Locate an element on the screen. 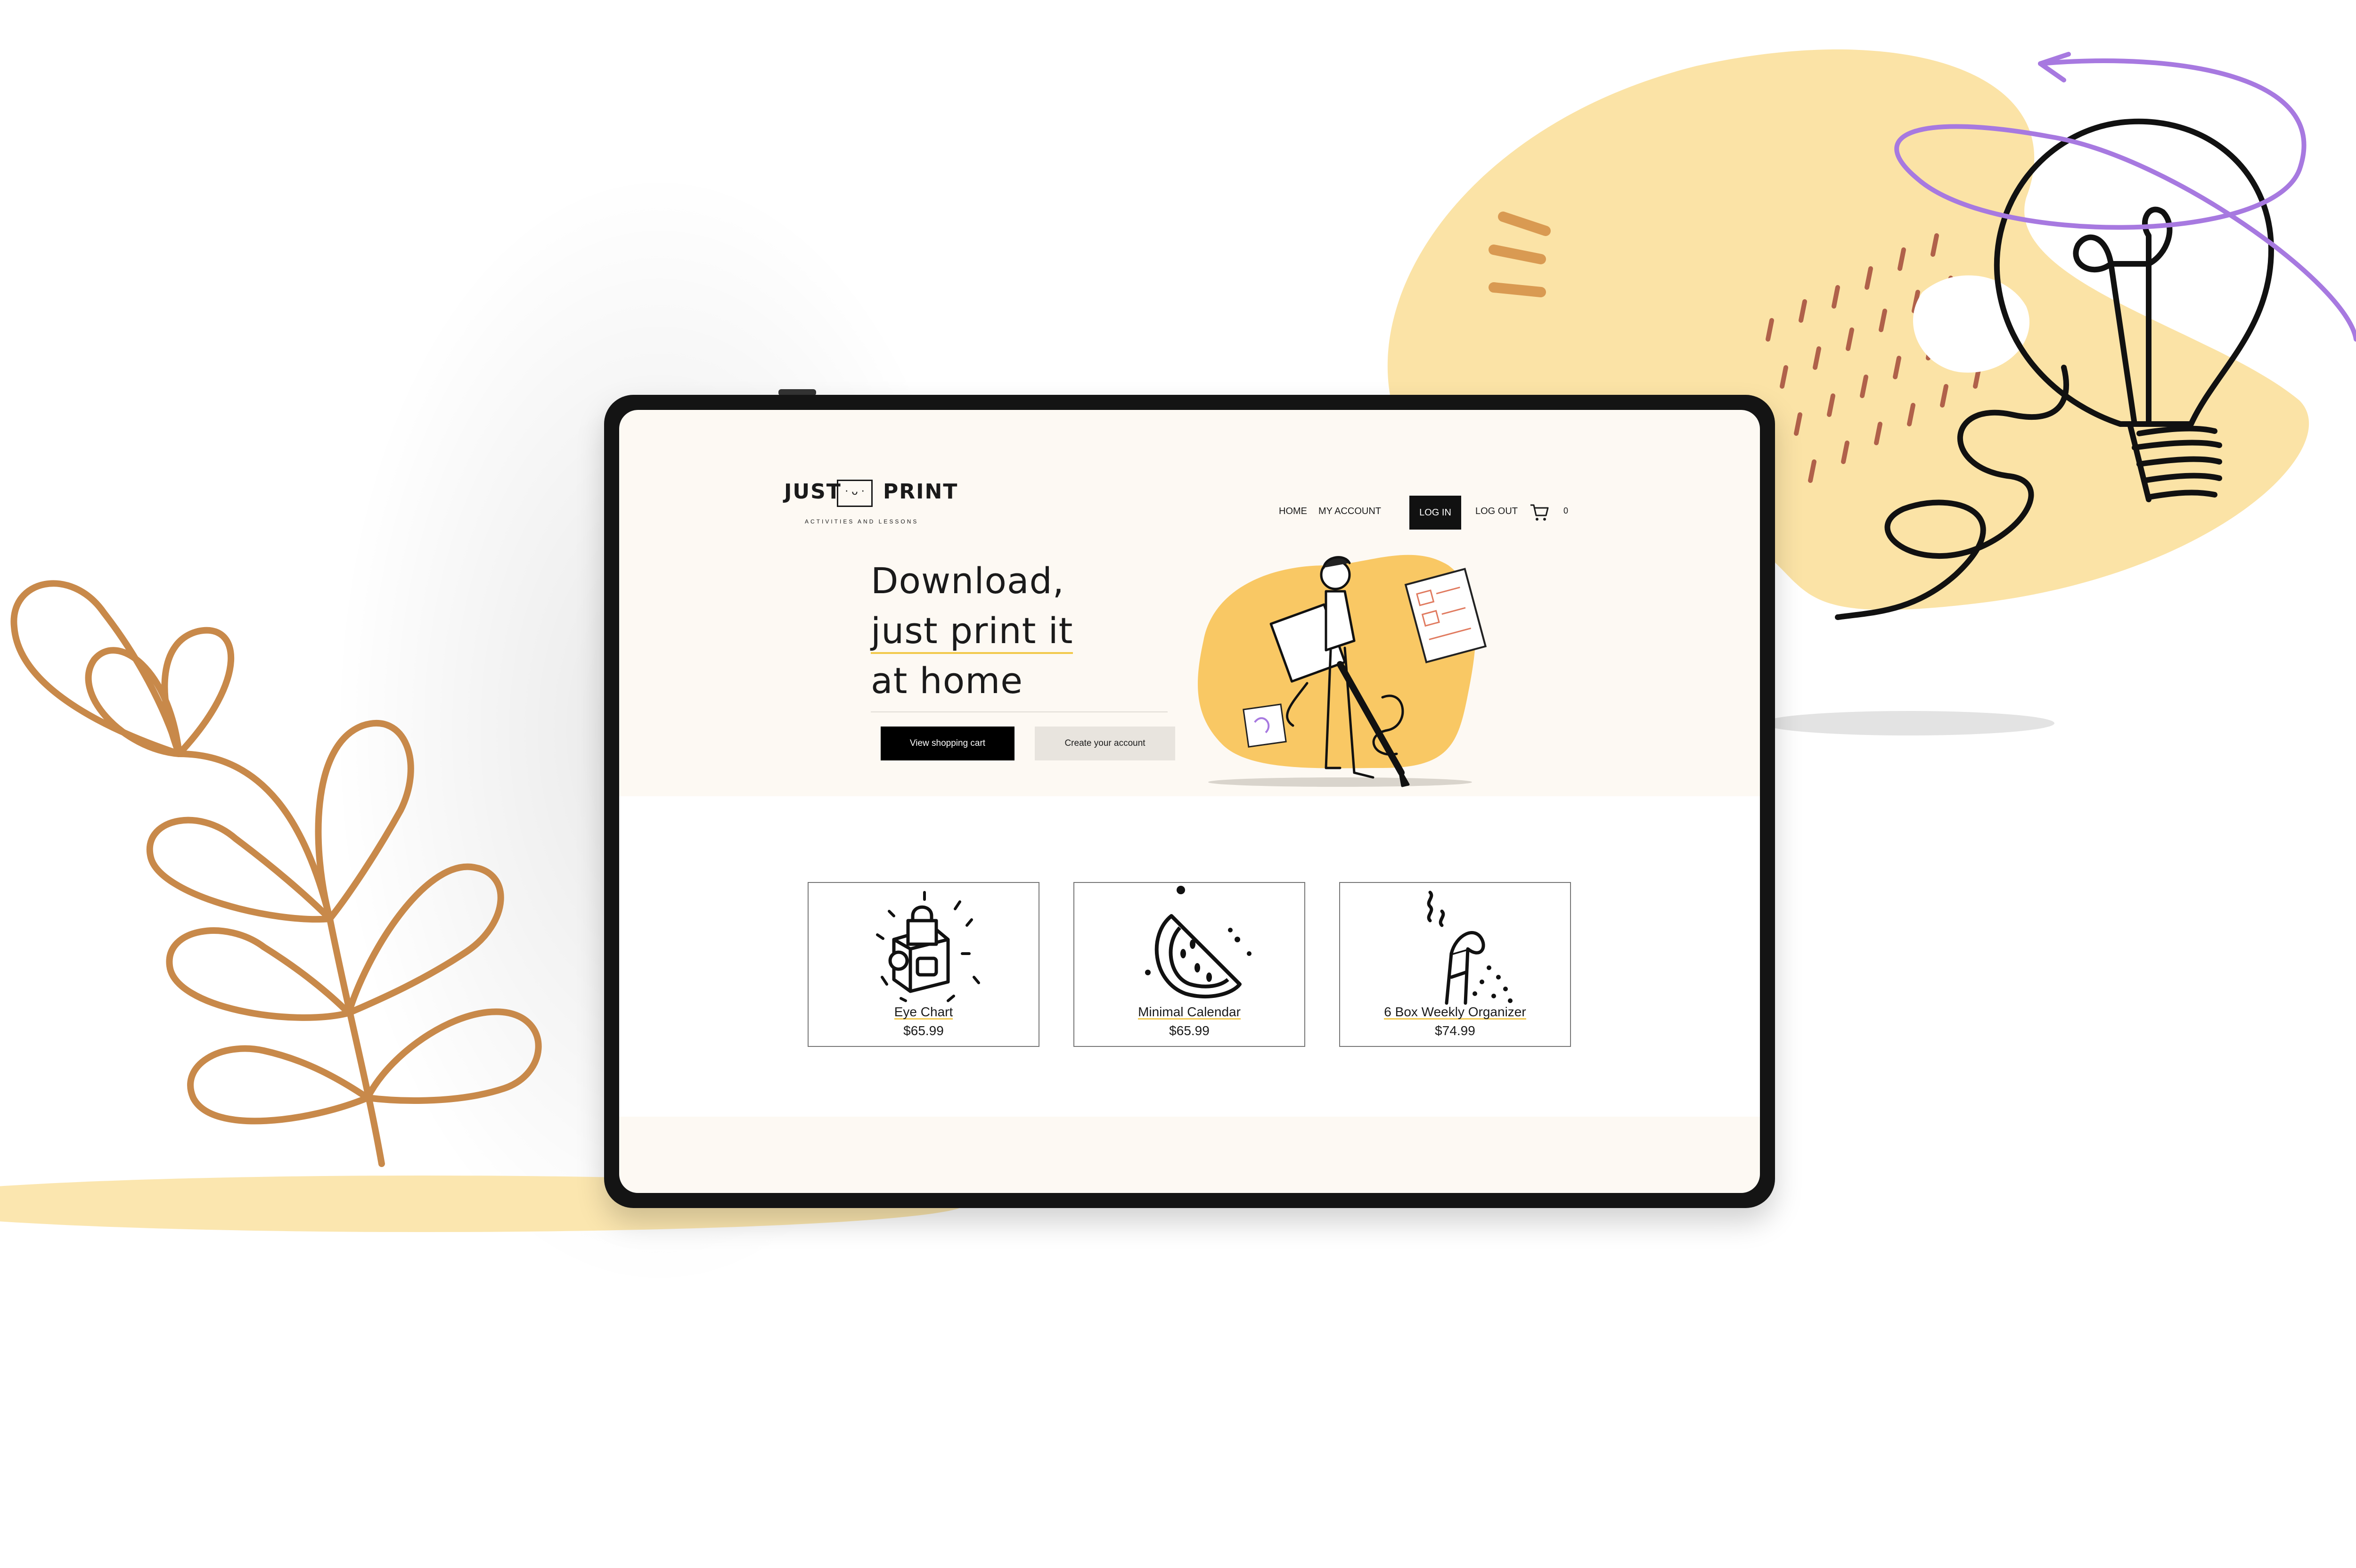 The image size is (2356, 1568). hero-heading: Download, just print it at home is located at coordinates (1003, 631).